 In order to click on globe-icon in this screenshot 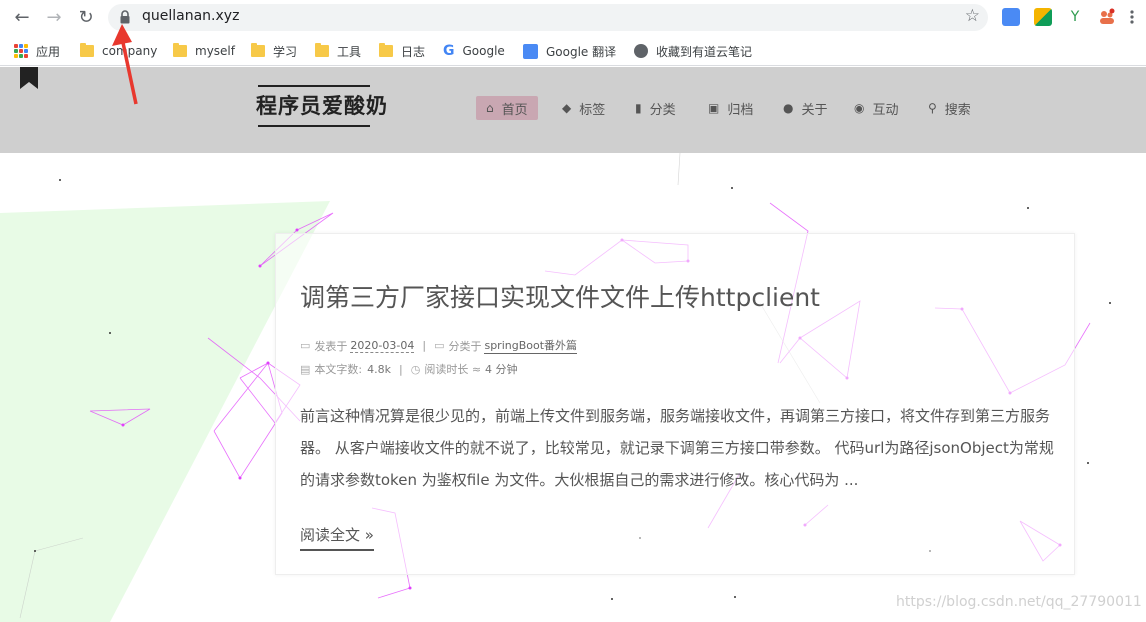, I will do `click(641, 51)`.